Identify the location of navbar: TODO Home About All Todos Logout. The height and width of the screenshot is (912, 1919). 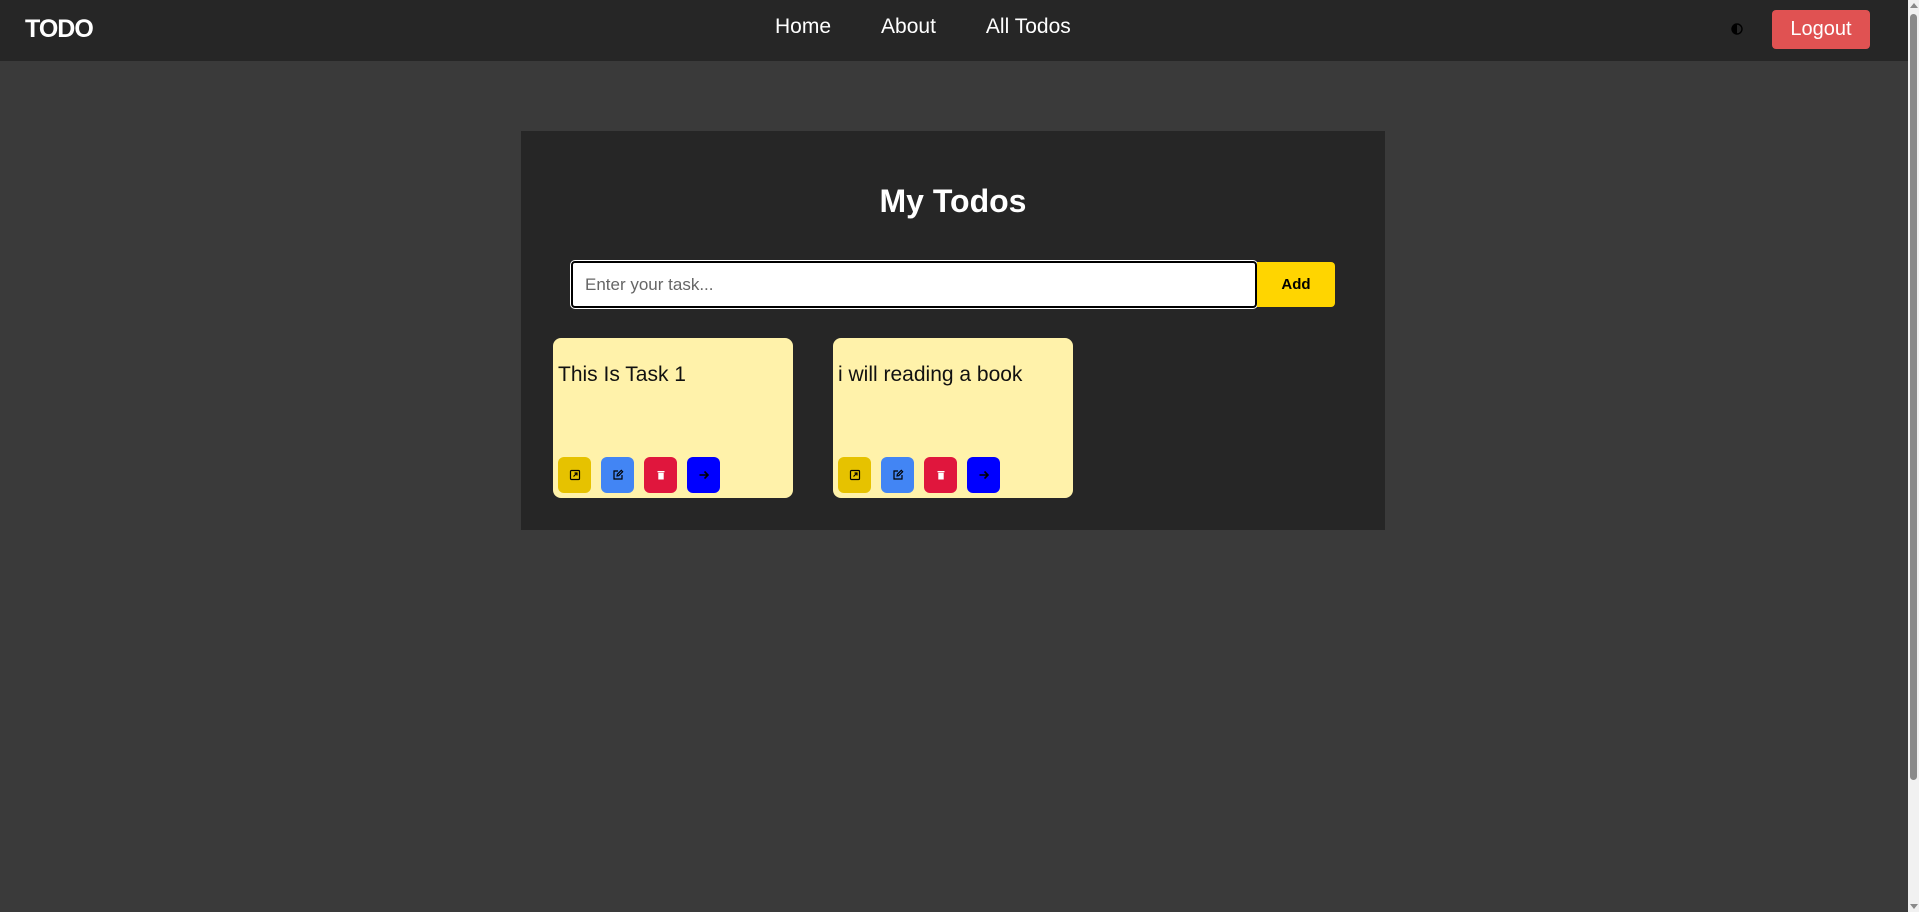
(954, 30).